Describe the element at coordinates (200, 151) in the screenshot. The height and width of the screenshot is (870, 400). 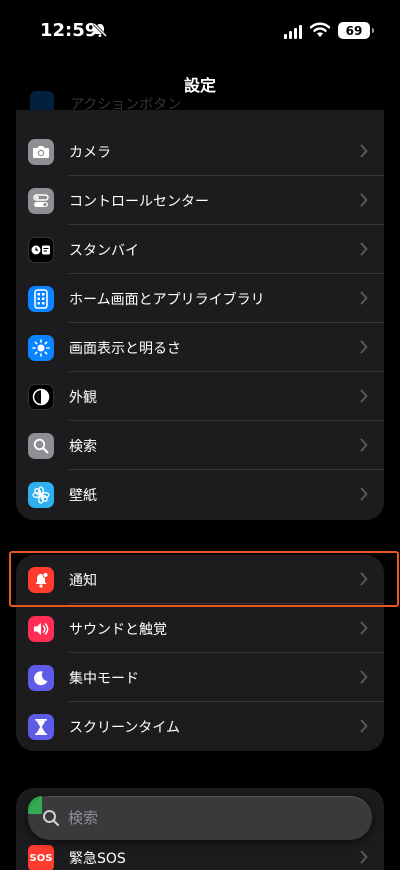
I see `settings-row-camera: カメラ` at that location.